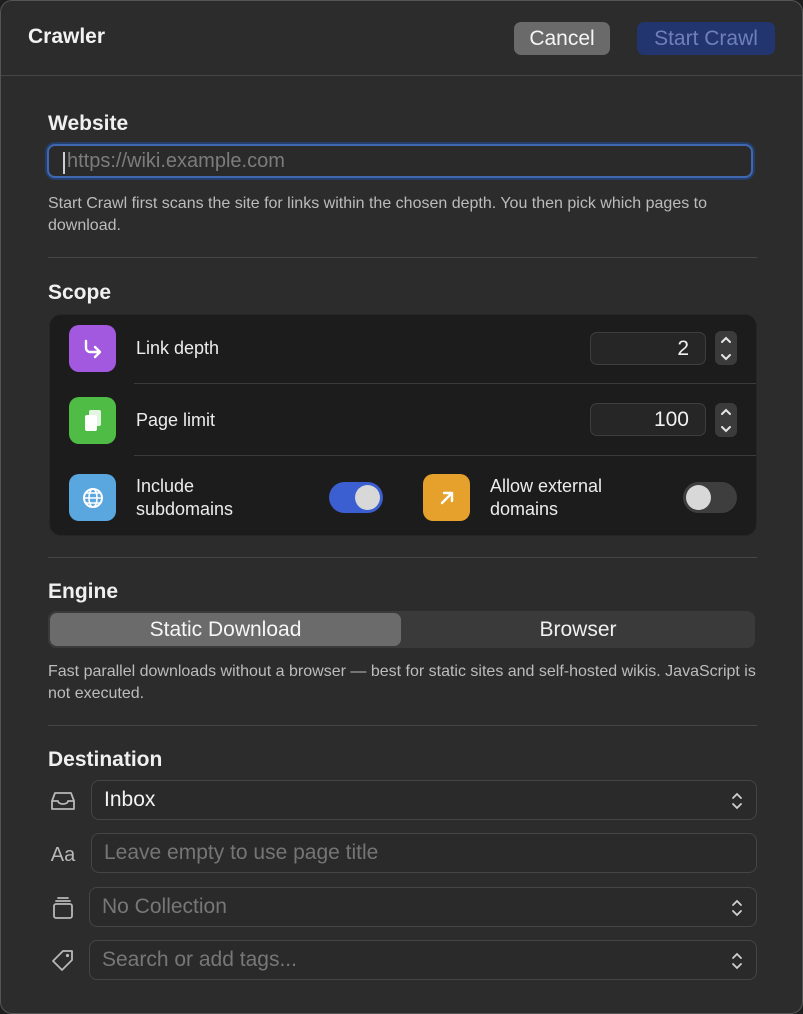 This screenshot has width=803, height=1014. Describe the element at coordinates (401, 629) in the screenshot. I see `engine-segmented-control: Static Download Browser` at that location.